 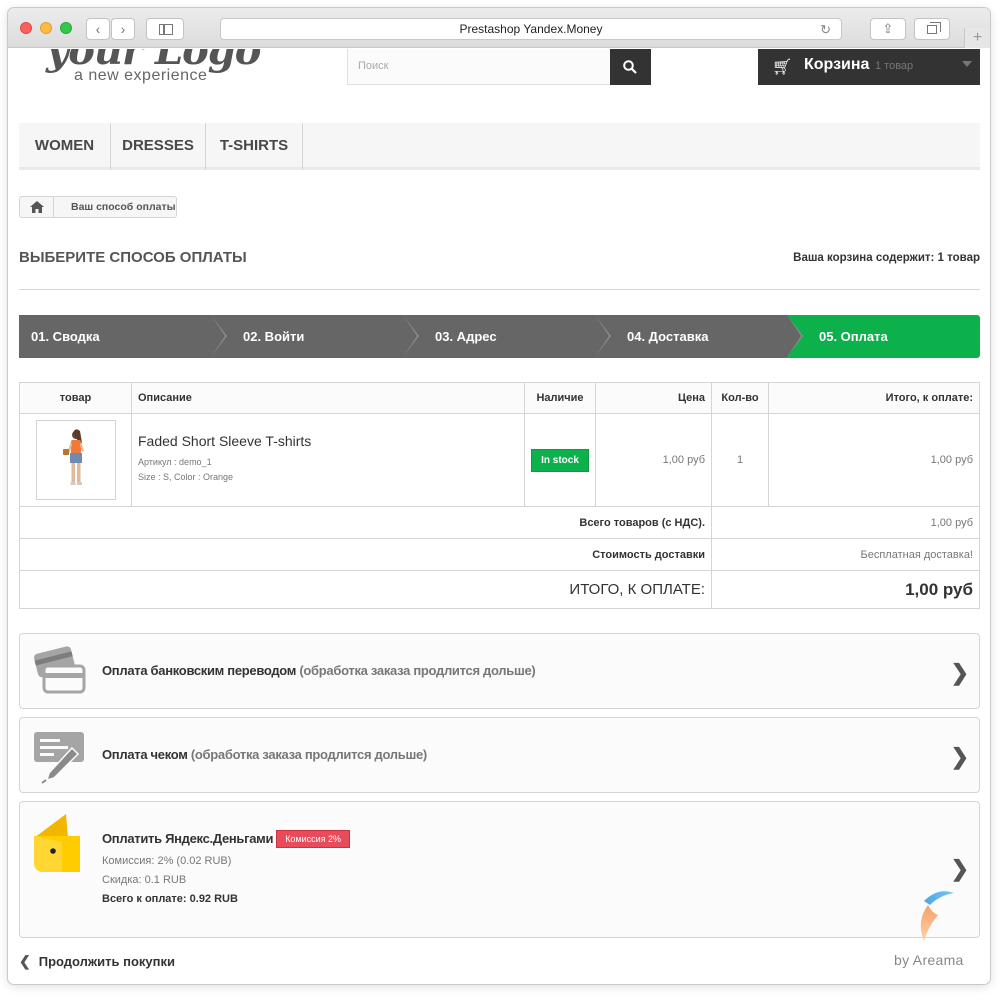 What do you see at coordinates (740, 398) in the screenshot?
I see `column-header-qty: Кол-во` at bounding box center [740, 398].